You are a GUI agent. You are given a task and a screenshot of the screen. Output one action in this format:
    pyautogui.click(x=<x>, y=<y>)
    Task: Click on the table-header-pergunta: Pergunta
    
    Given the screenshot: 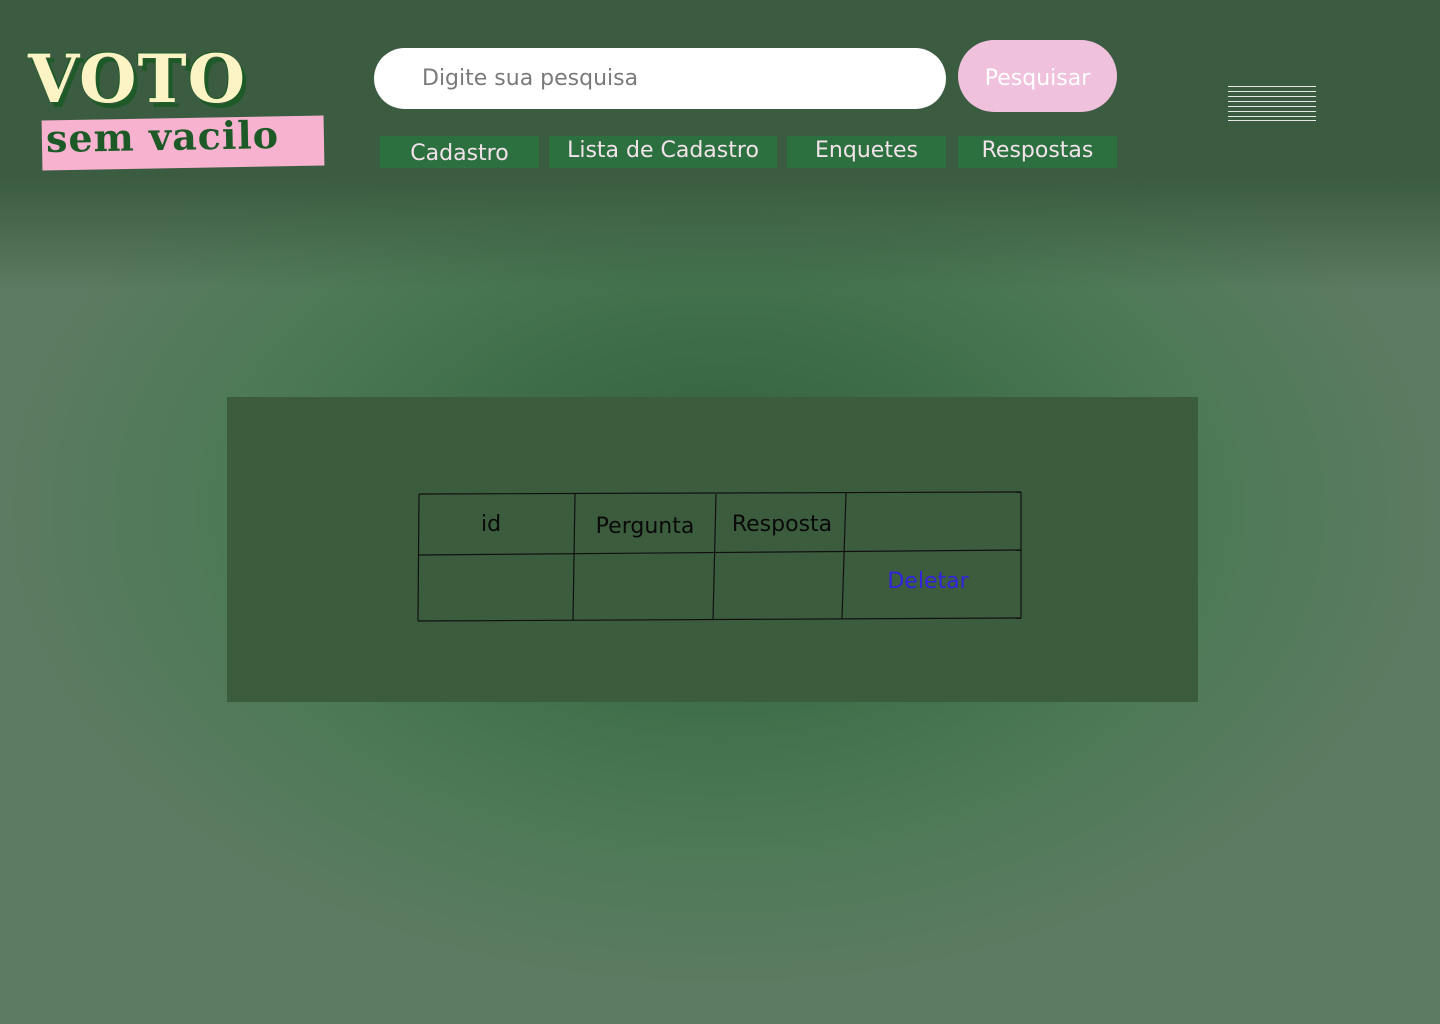 What is the action you would take?
    pyautogui.click(x=645, y=526)
    